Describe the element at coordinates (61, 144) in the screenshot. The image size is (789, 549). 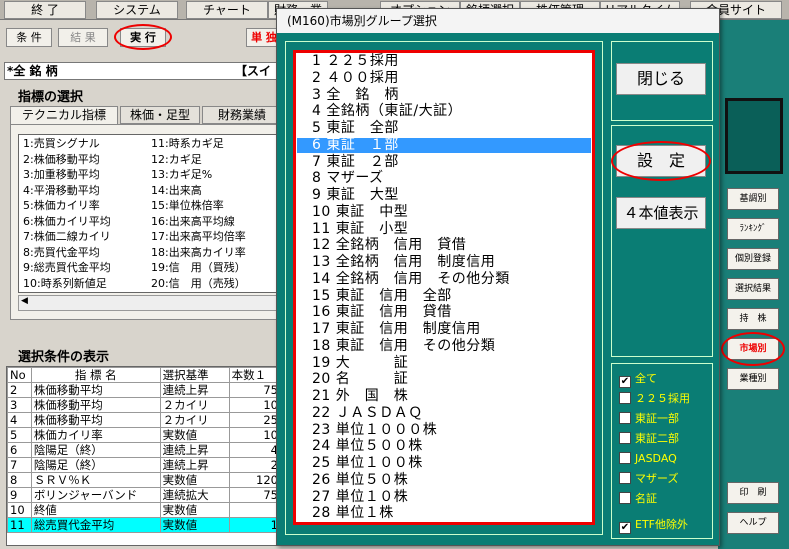
I see `indicator-item: 1:売買シグナル` at that location.